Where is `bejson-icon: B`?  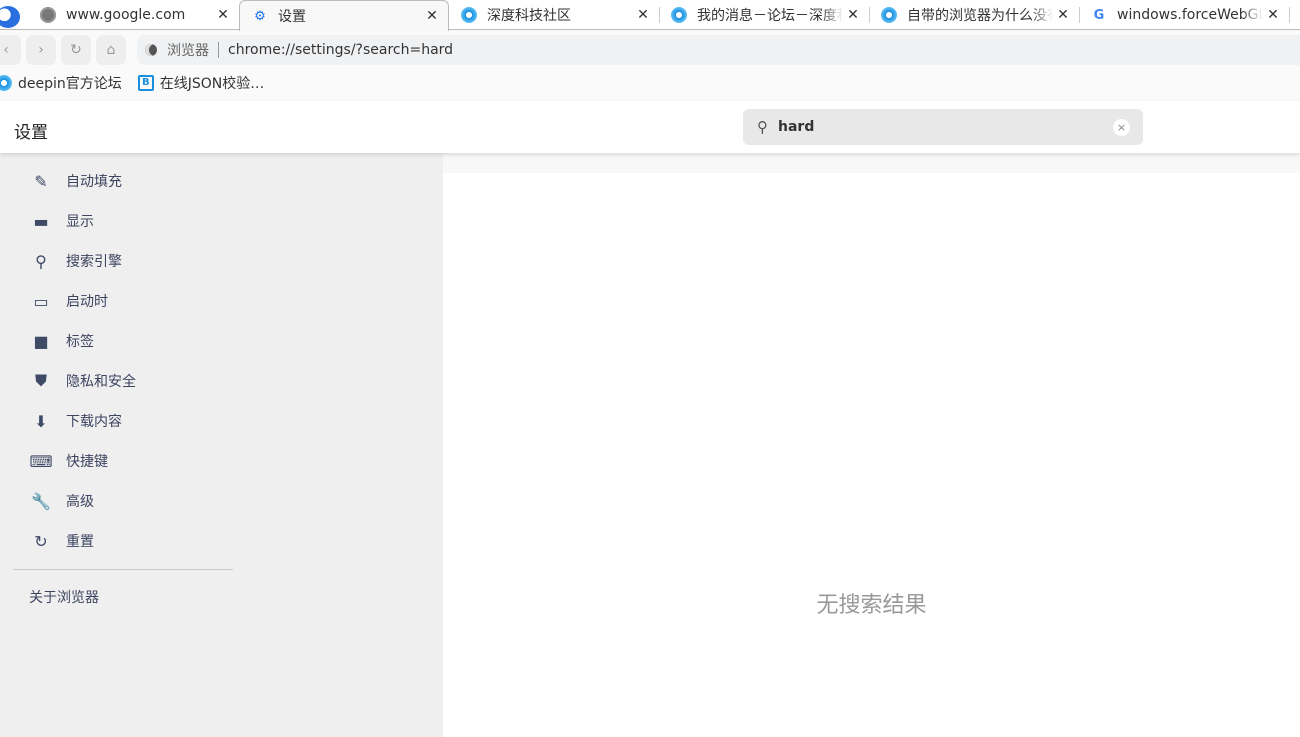 bejson-icon: B is located at coordinates (145, 83).